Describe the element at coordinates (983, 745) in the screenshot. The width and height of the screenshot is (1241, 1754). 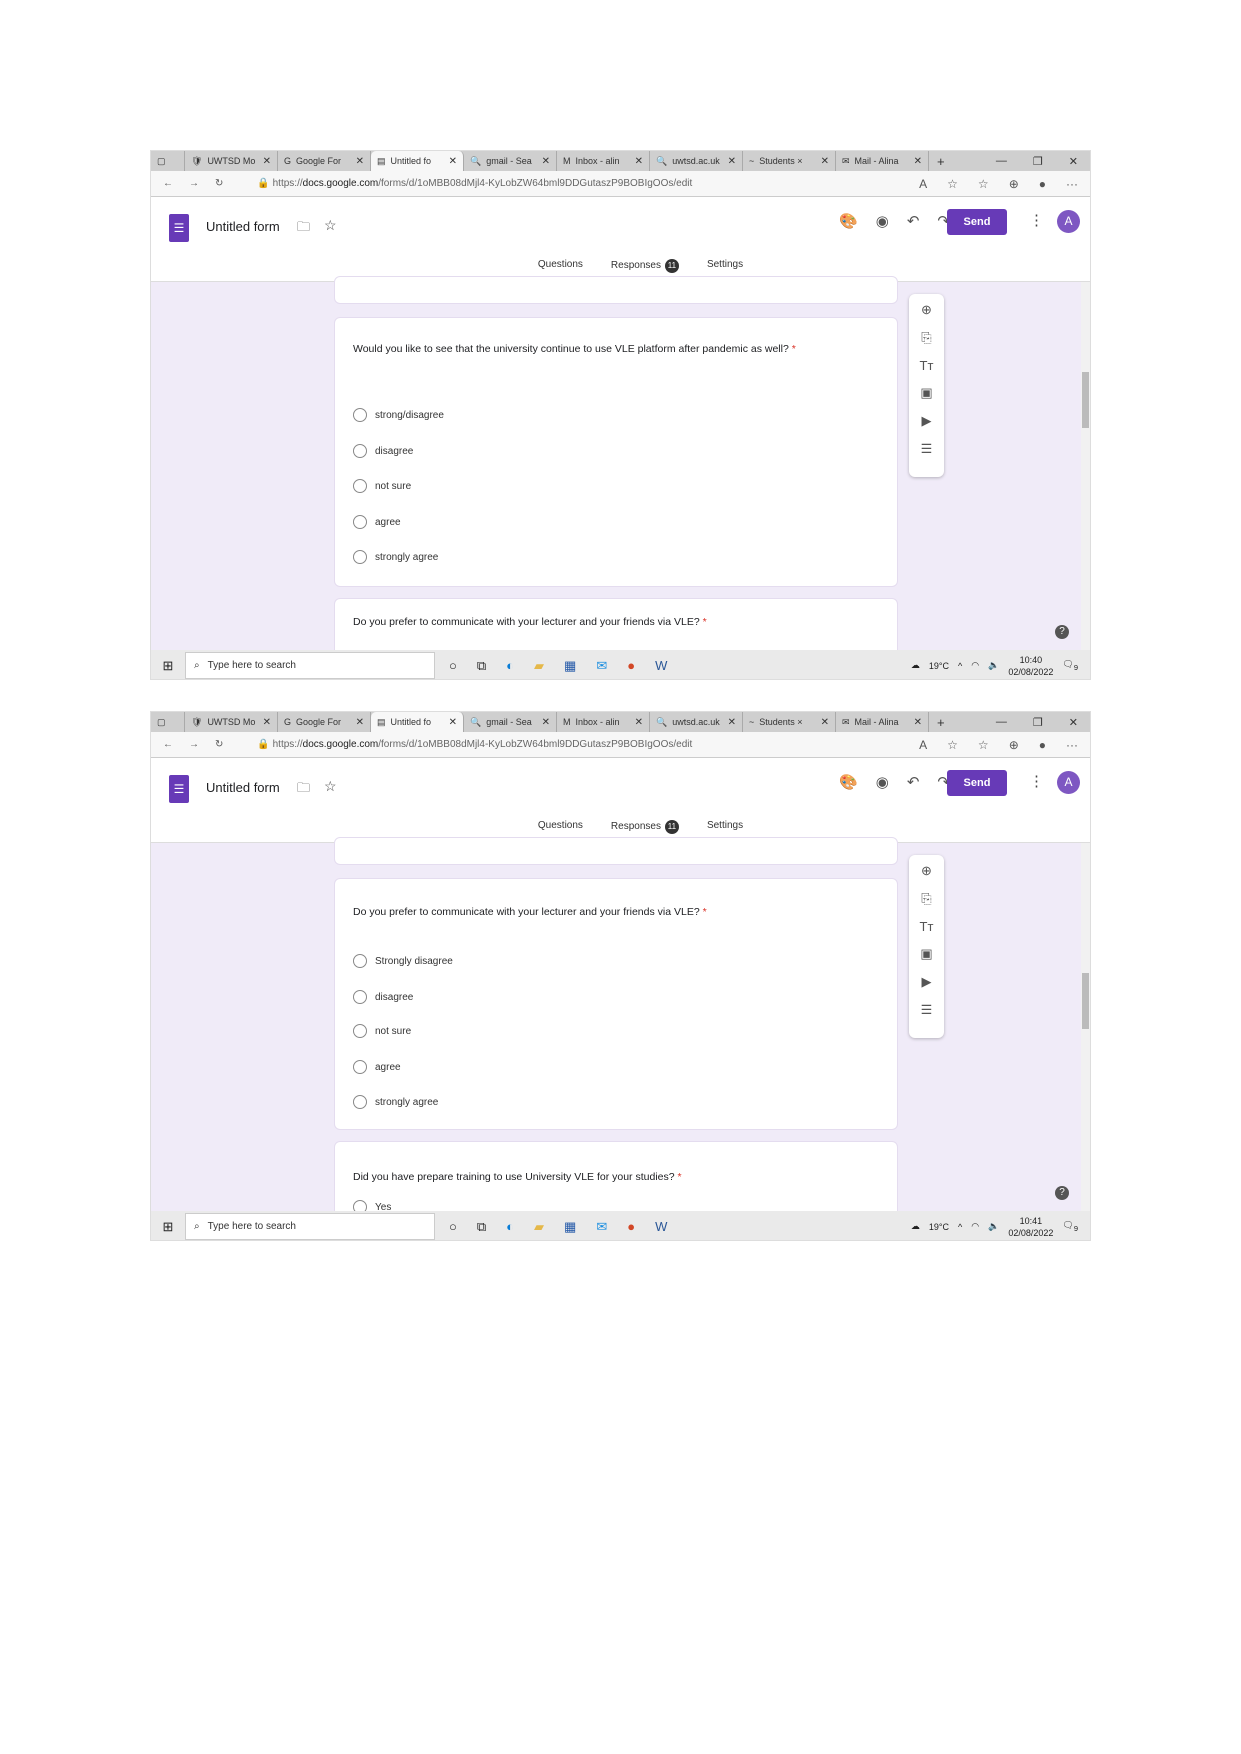
I see `favorites-icon: ☆` at that location.